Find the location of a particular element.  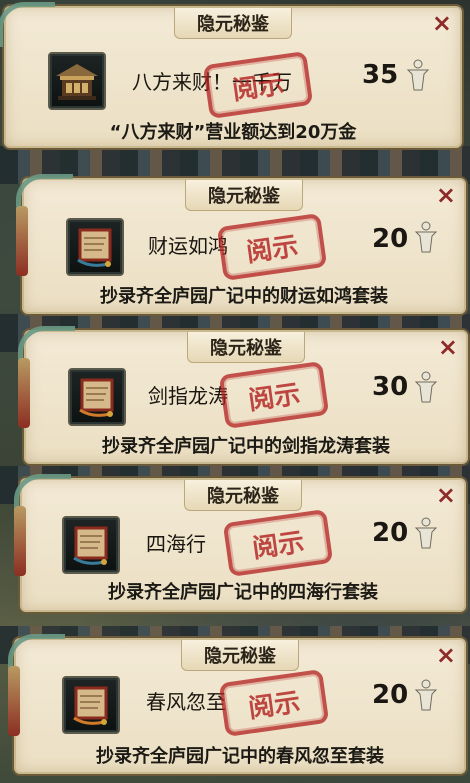

achievement-description: 抄录齐全庐园广记中的财运如鸿套装 is located at coordinates (244, 296).